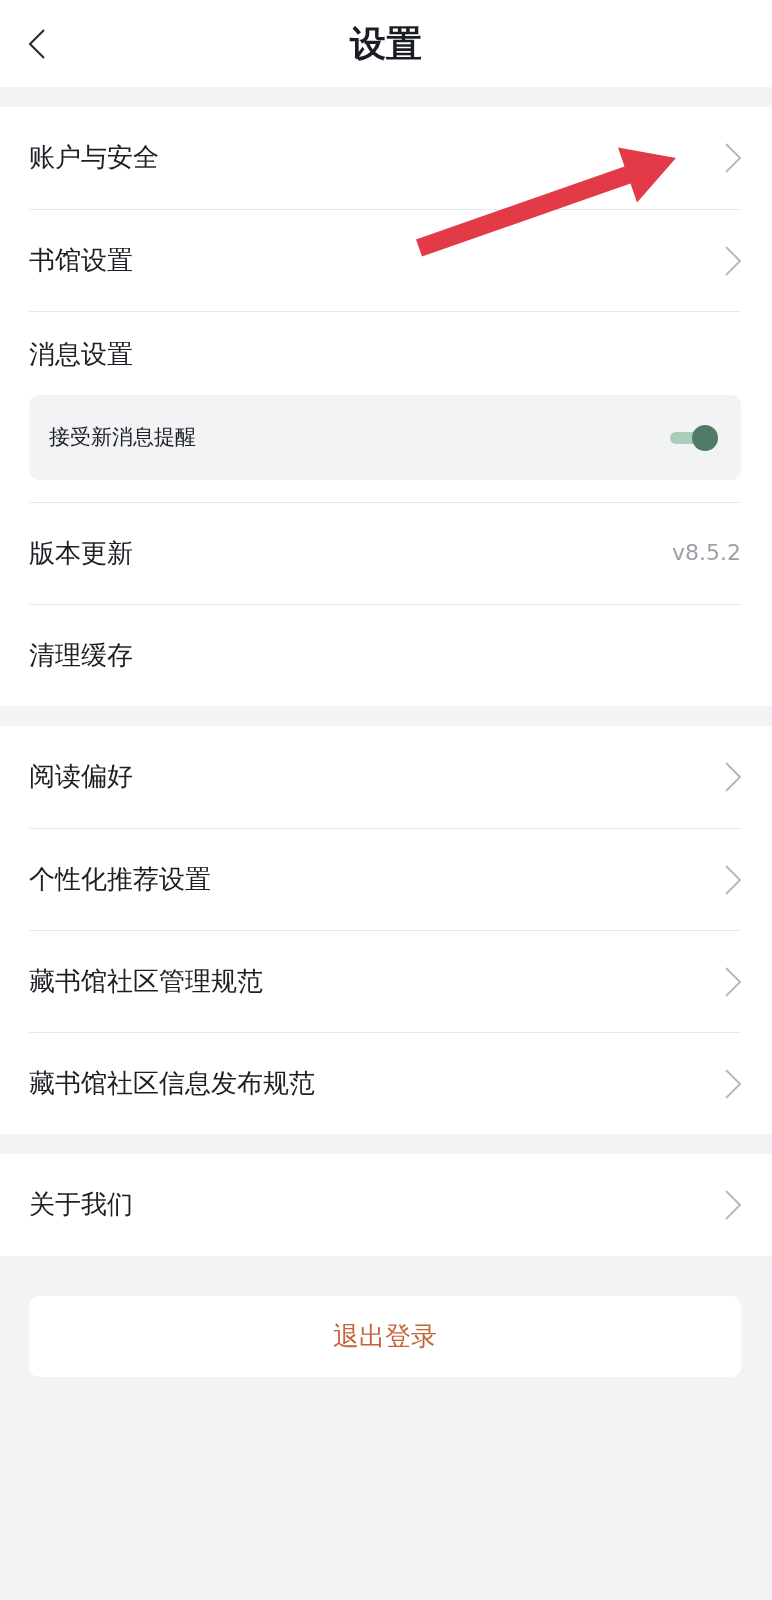 The height and width of the screenshot is (1600, 772). What do you see at coordinates (385, 1336) in the screenshot?
I see `logout-button: 退出登录` at bounding box center [385, 1336].